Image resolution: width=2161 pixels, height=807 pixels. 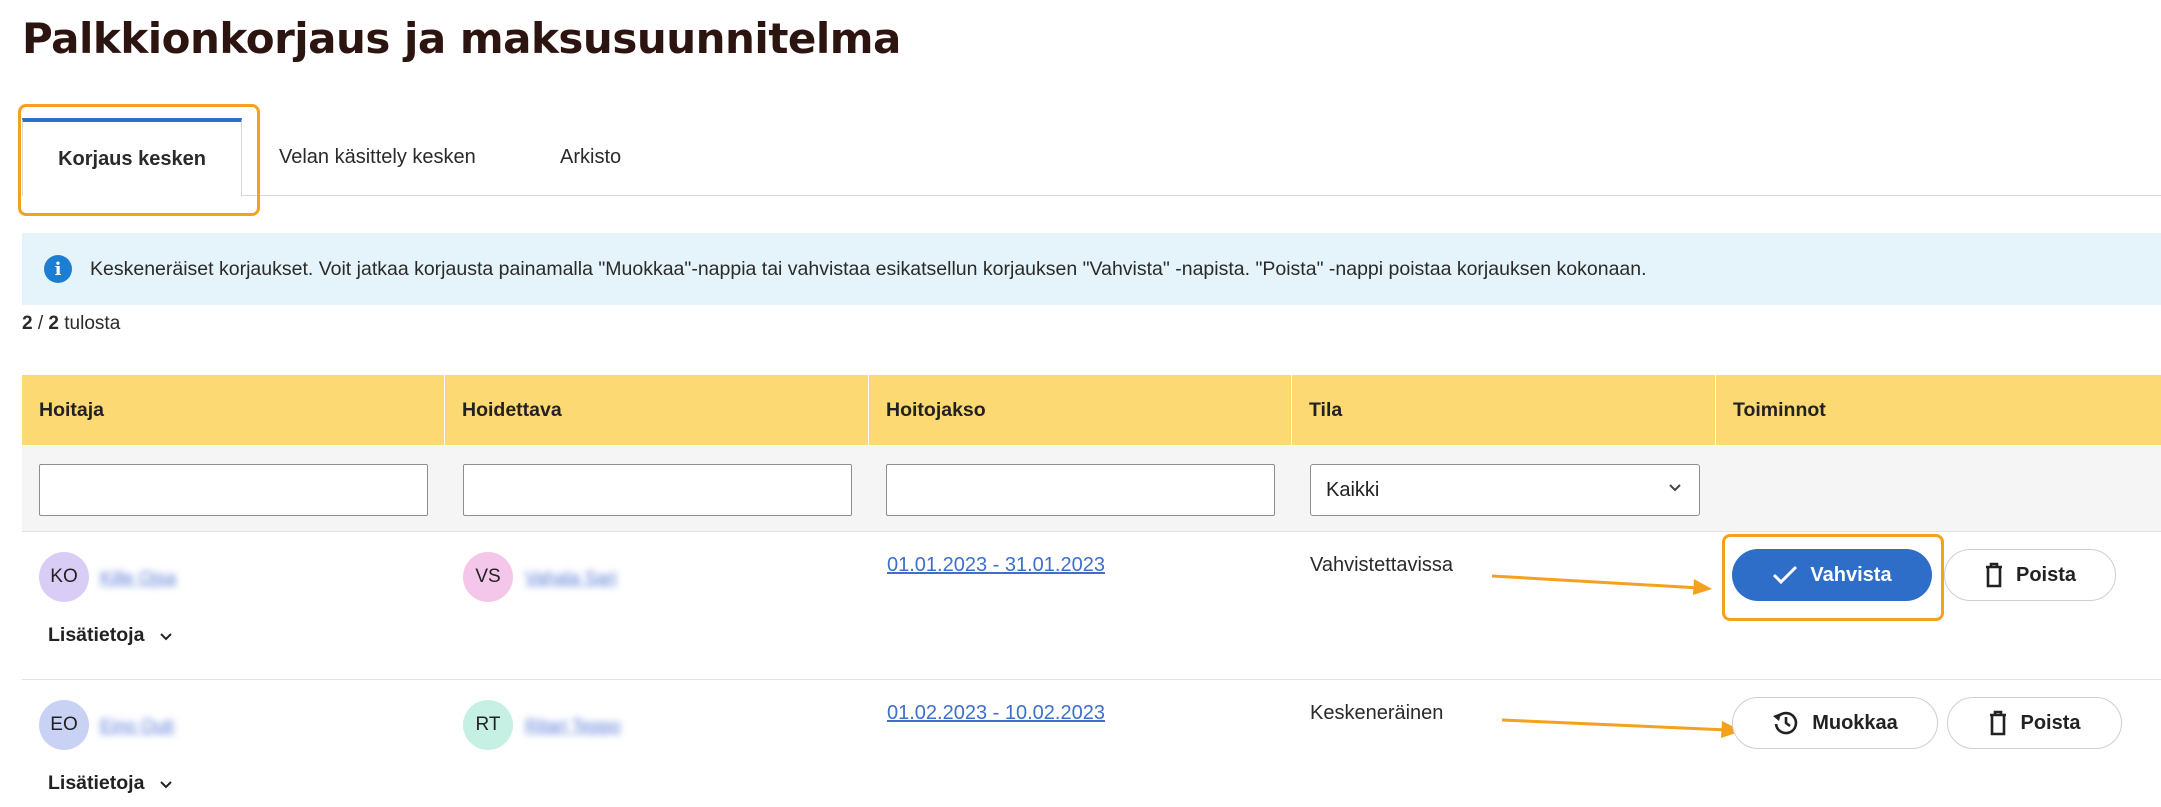 What do you see at coordinates (1785, 575) in the screenshot?
I see `check-icon` at bounding box center [1785, 575].